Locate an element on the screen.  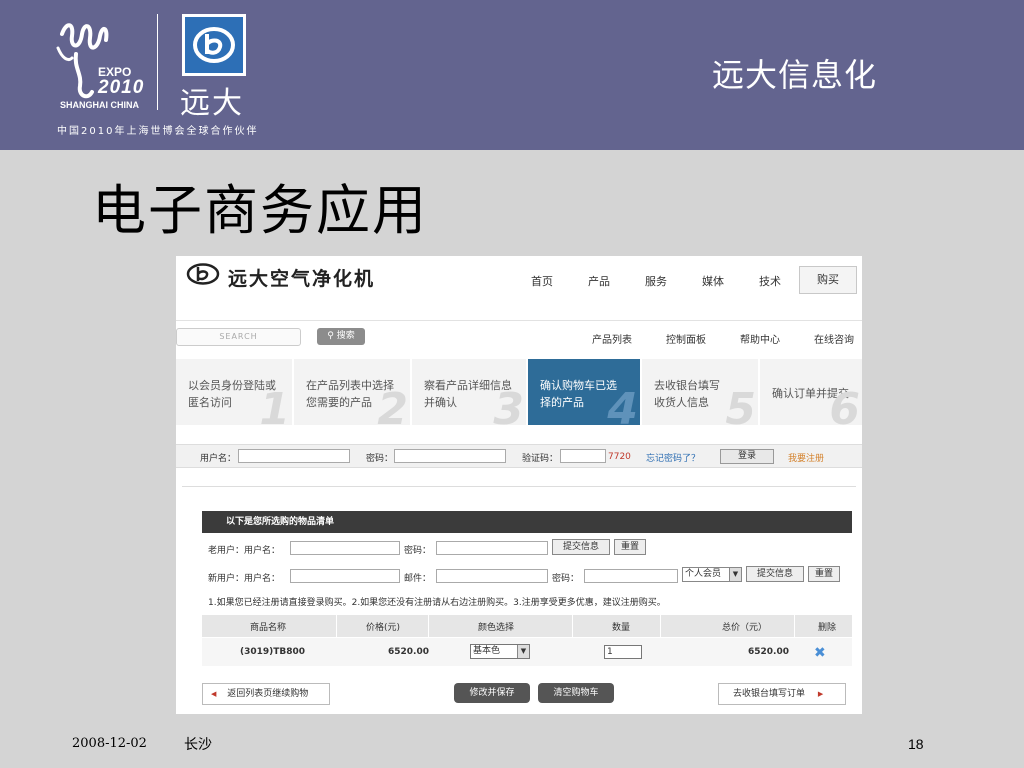
nav-home: 首页 is located at coordinates (542, 281).